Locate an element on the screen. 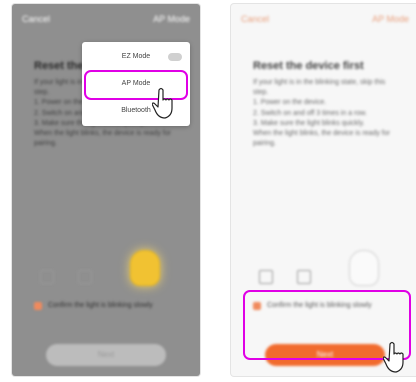 The image size is (416, 382). menu-item-ez-mode: EZ Mode is located at coordinates (136, 57).